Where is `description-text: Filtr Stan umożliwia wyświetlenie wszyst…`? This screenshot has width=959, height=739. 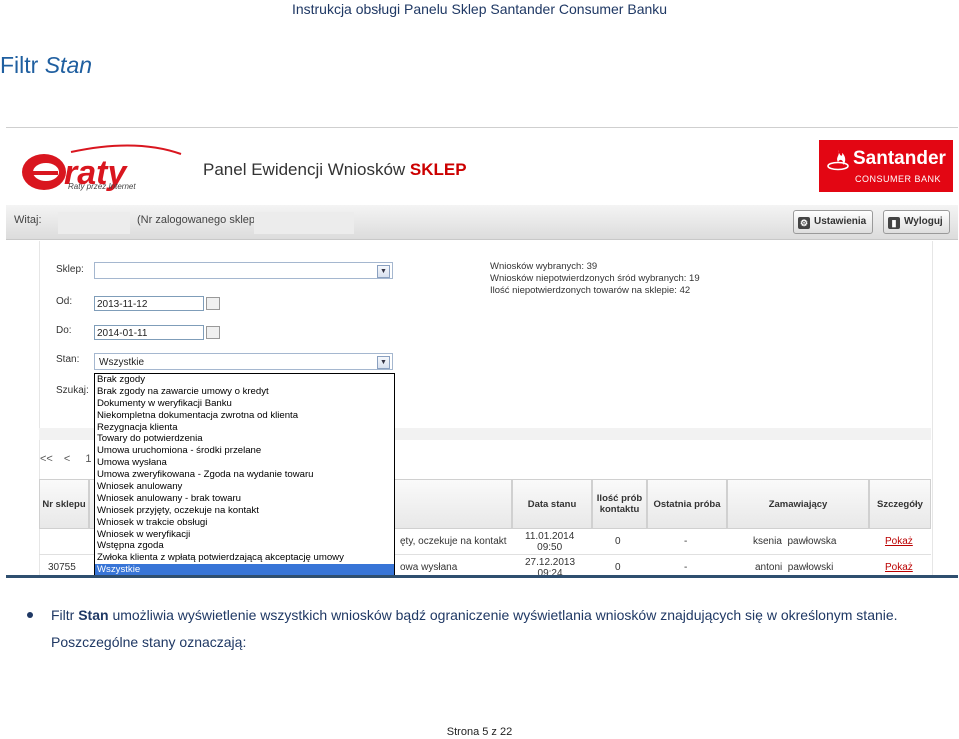 description-text: Filtr Stan umożliwia wyświetlenie wszyst… is located at coordinates (494, 629).